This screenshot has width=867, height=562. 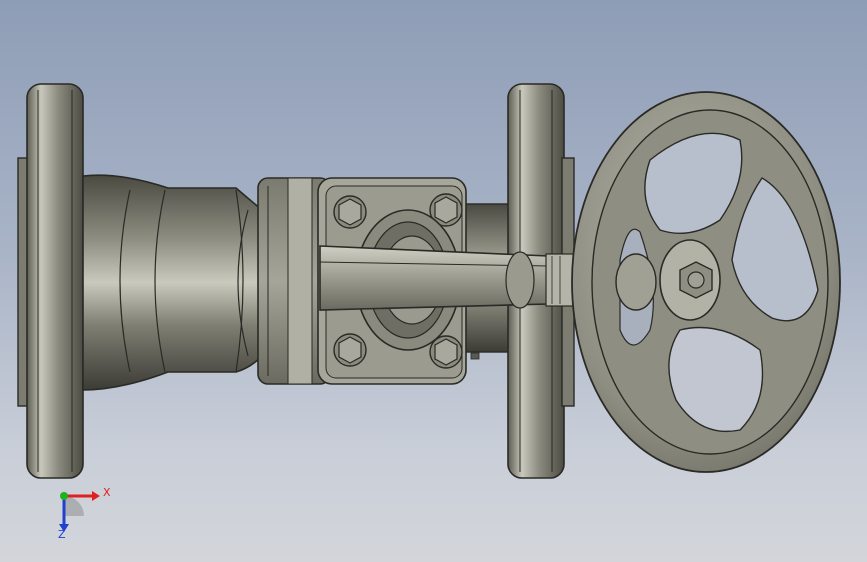 What do you see at coordinates (64, 496) in the screenshot?
I see `y-axis-point` at bounding box center [64, 496].